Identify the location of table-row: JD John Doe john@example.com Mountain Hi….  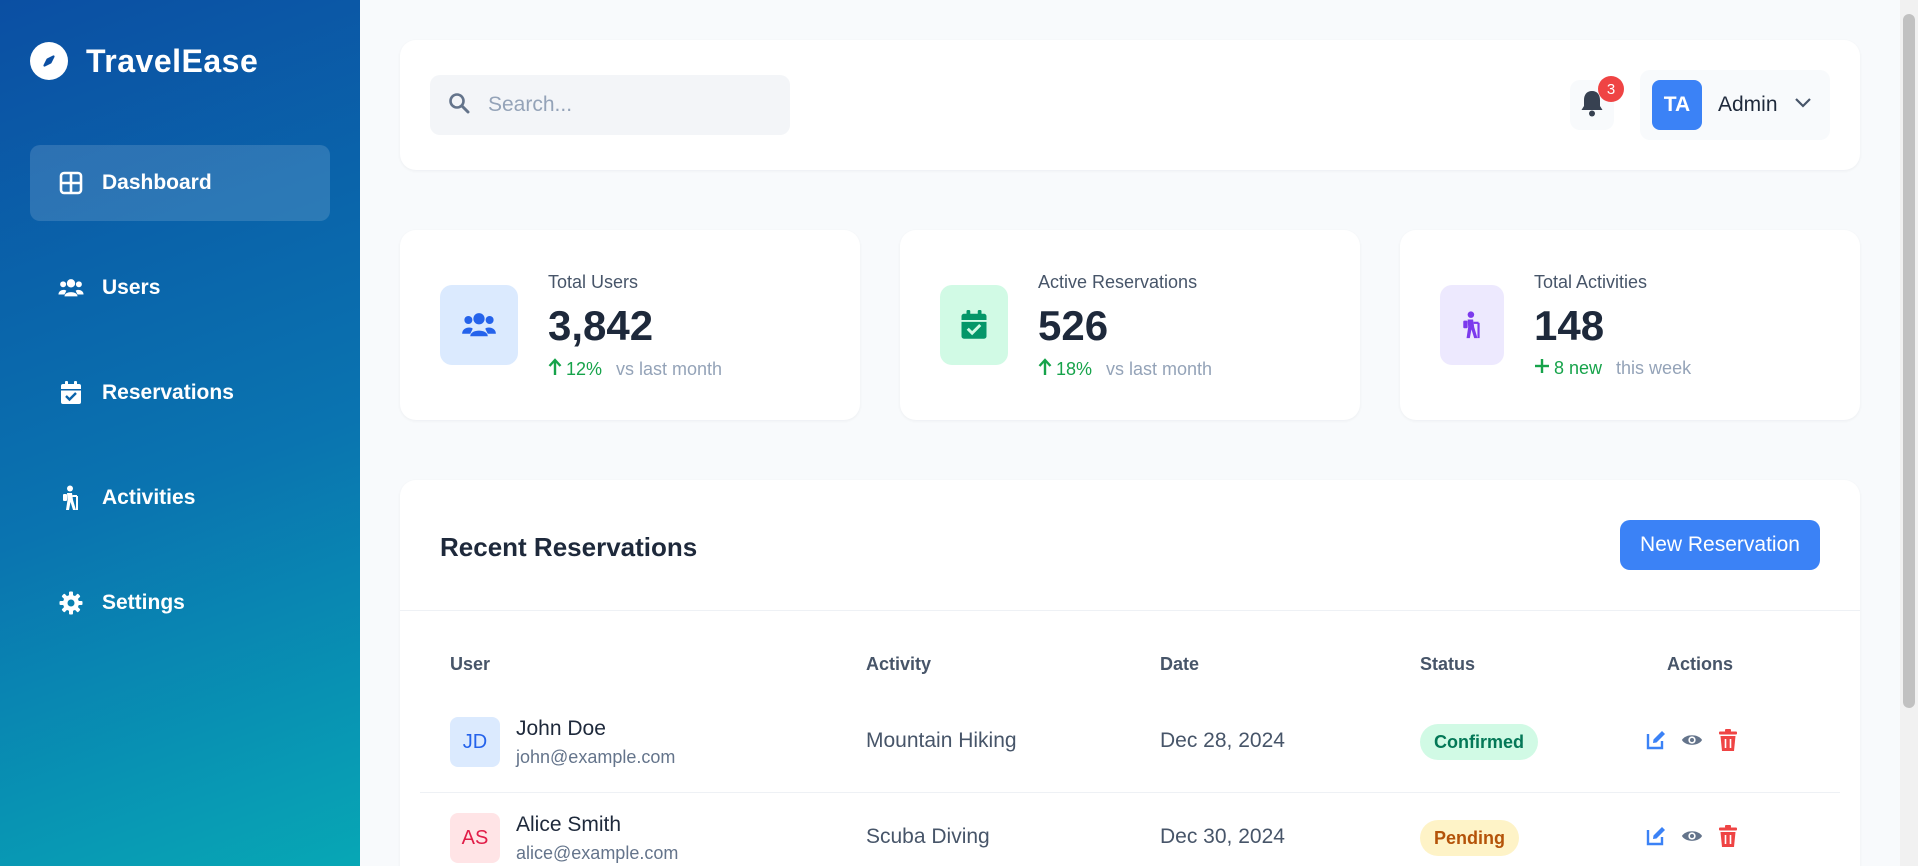
(1130, 745).